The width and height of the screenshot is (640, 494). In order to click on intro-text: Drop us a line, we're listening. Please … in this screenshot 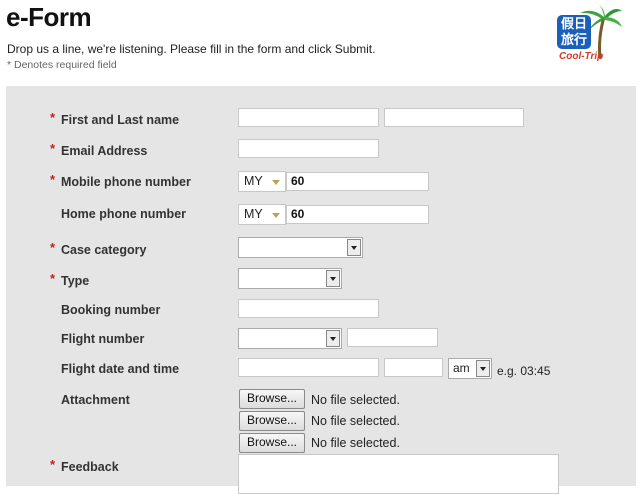, I will do `click(191, 49)`.